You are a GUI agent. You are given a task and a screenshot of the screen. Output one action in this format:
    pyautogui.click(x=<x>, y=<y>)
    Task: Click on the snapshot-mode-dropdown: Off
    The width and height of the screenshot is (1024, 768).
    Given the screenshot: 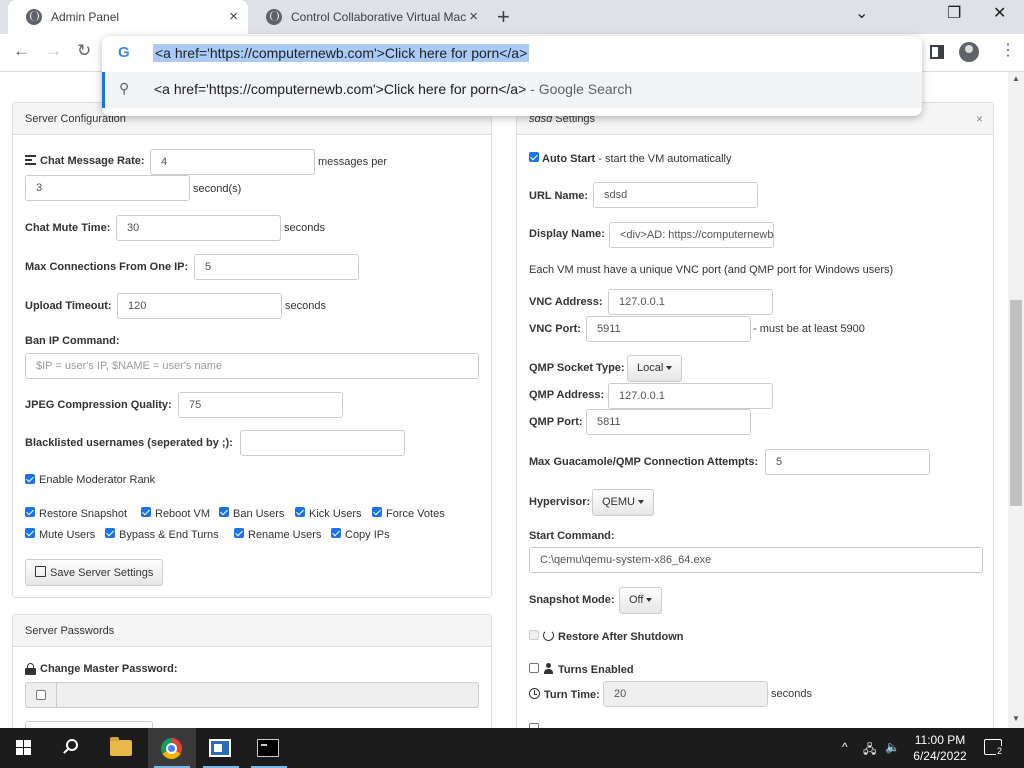 What is the action you would take?
    pyautogui.click(x=641, y=600)
    